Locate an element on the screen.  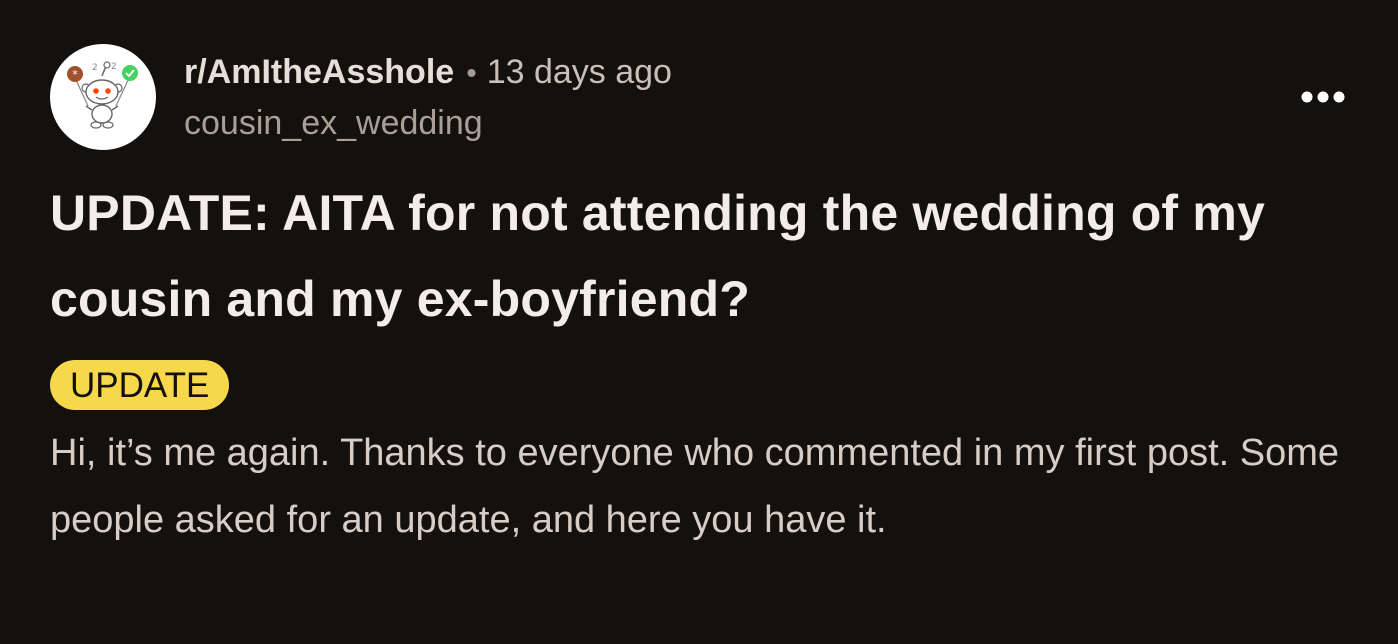
author-username: cousin_ex_wedding is located at coordinates (333, 123).